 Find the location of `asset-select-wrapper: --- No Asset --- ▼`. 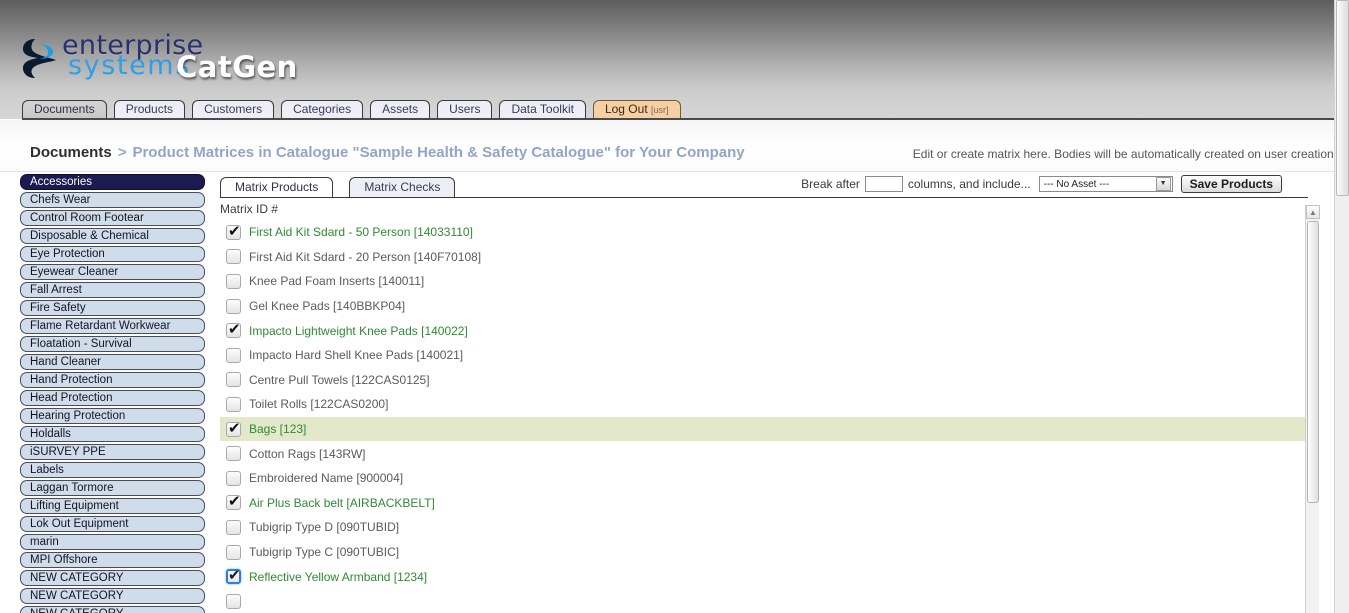

asset-select-wrapper: --- No Asset --- ▼ is located at coordinates (1104, 184).